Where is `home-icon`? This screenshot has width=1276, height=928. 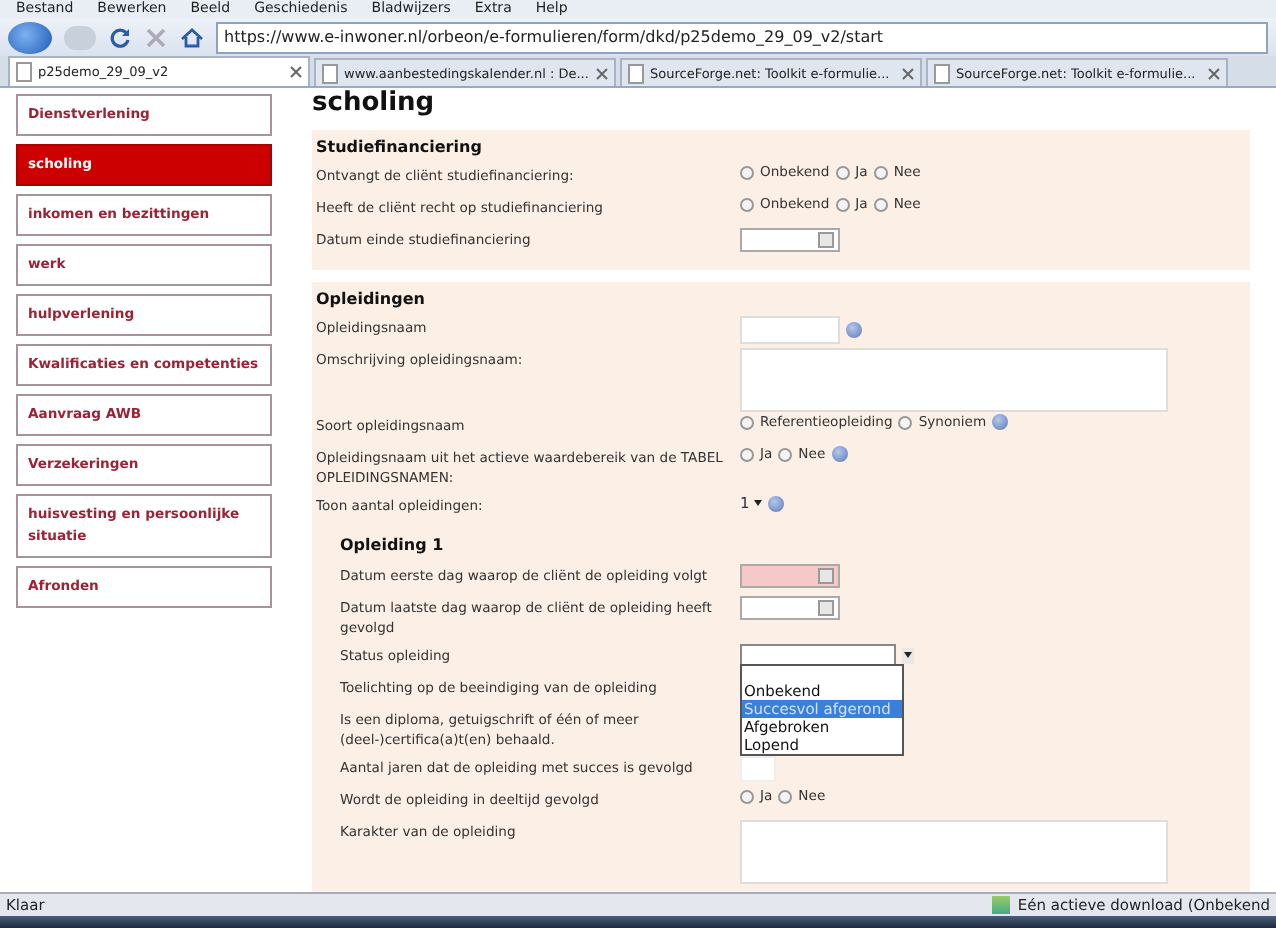
home-icon is located at coordinates (192, 37).